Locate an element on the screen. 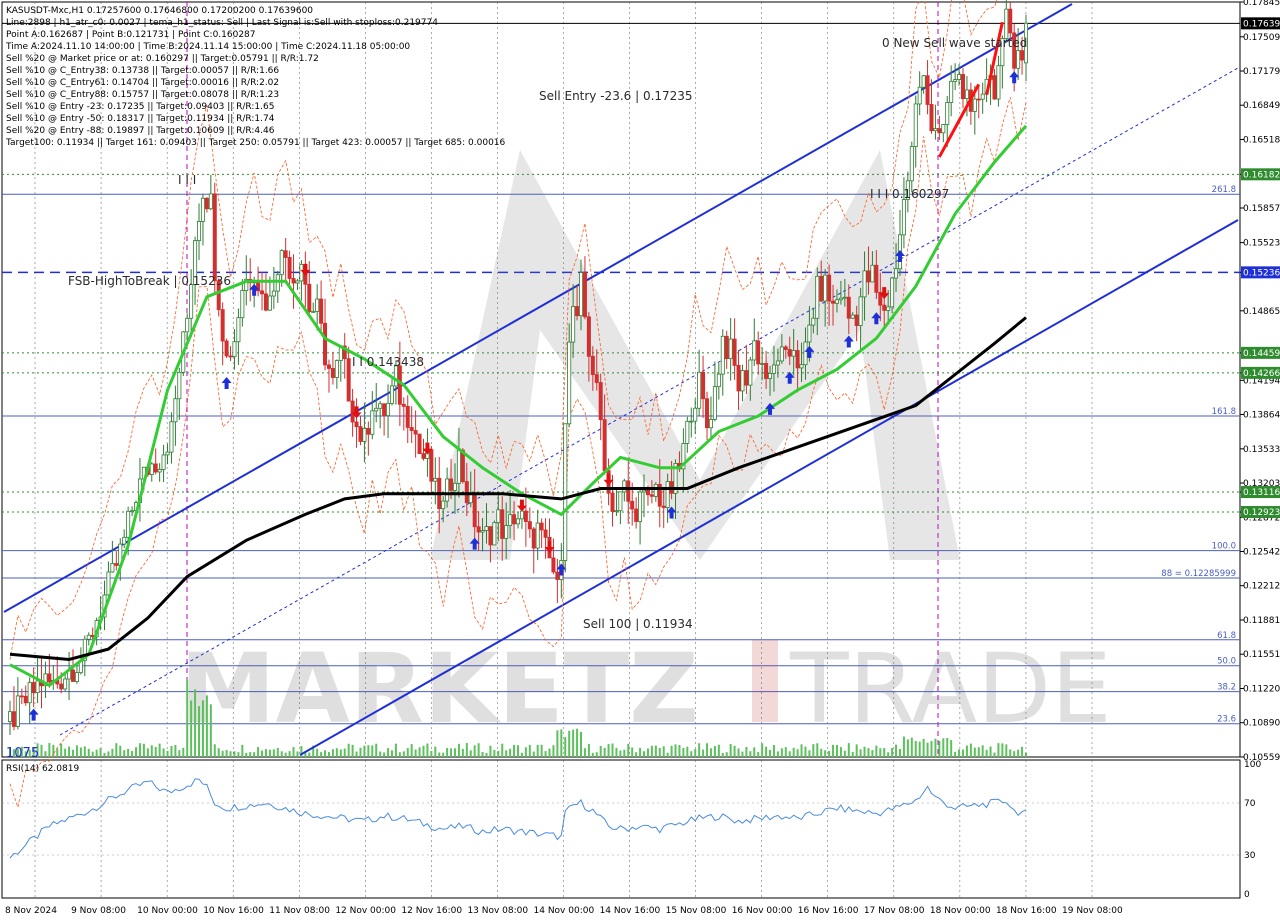 This screenshot has width=1280, height=920. rsi-panel is located at coordinates (621, 829).